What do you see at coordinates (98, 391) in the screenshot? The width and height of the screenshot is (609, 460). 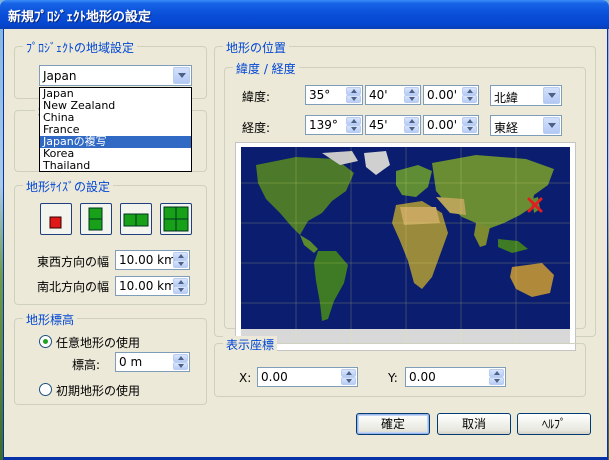 I see `initial-terrain-label: 初期地形の使用` at bounding box center [98, 391].